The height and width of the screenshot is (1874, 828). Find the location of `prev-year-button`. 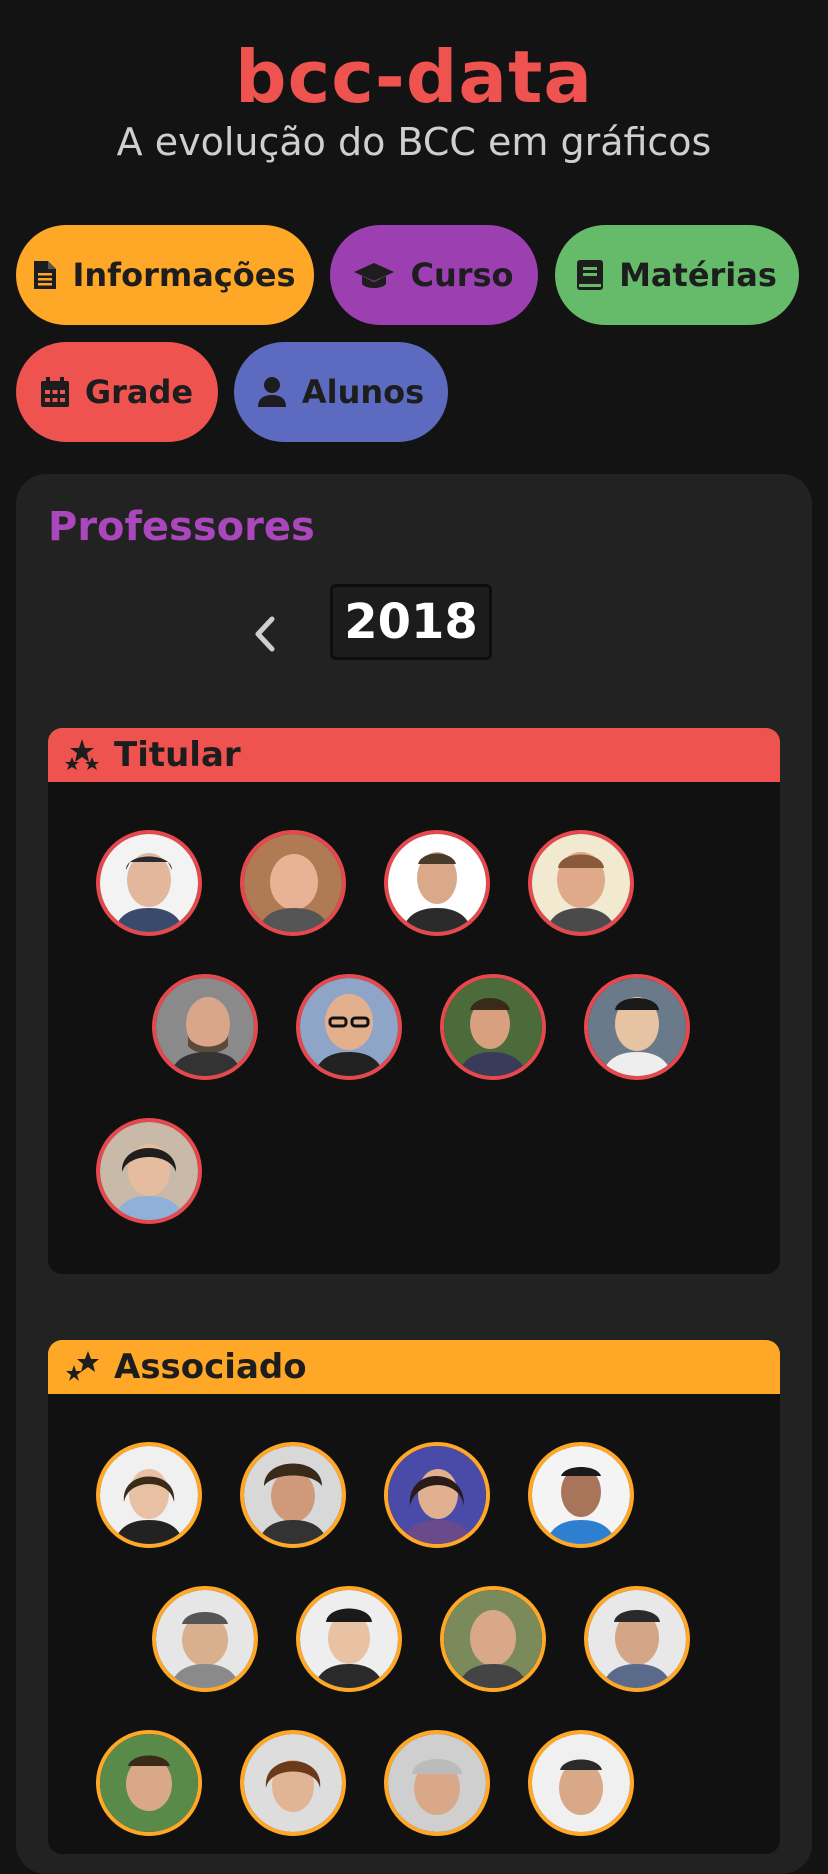

prev-year-button is located at coordinates (264, 634).